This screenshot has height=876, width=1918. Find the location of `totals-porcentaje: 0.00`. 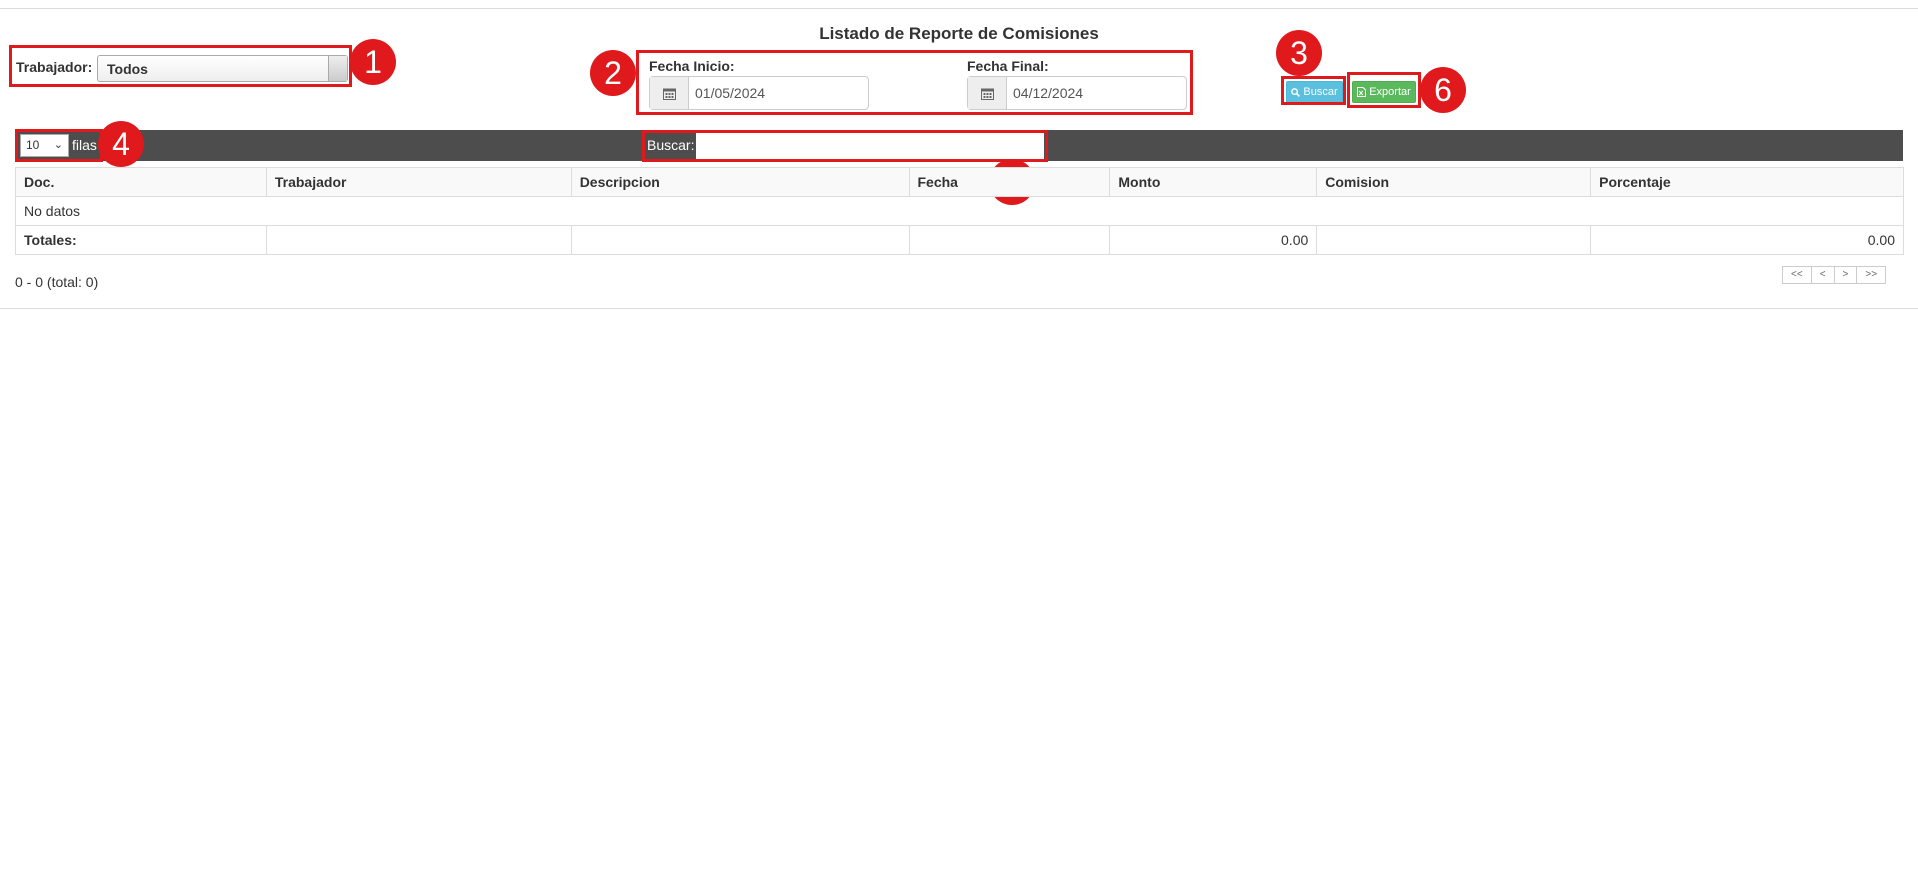

totals-porcentaje: 0.00 is located at coordinates (1747, 240).